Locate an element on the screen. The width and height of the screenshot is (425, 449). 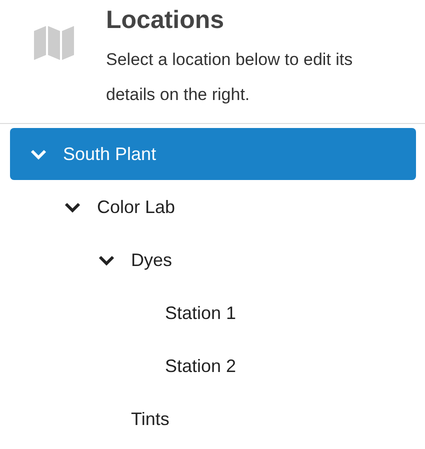
tree-item: Dyes is located at coordinates (213, 260).